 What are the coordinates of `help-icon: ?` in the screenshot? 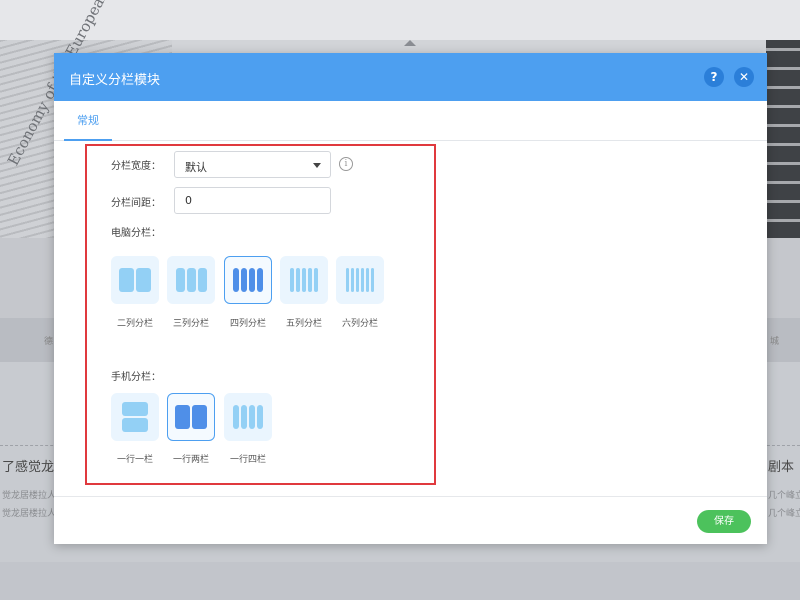 It's located at (714, 77).